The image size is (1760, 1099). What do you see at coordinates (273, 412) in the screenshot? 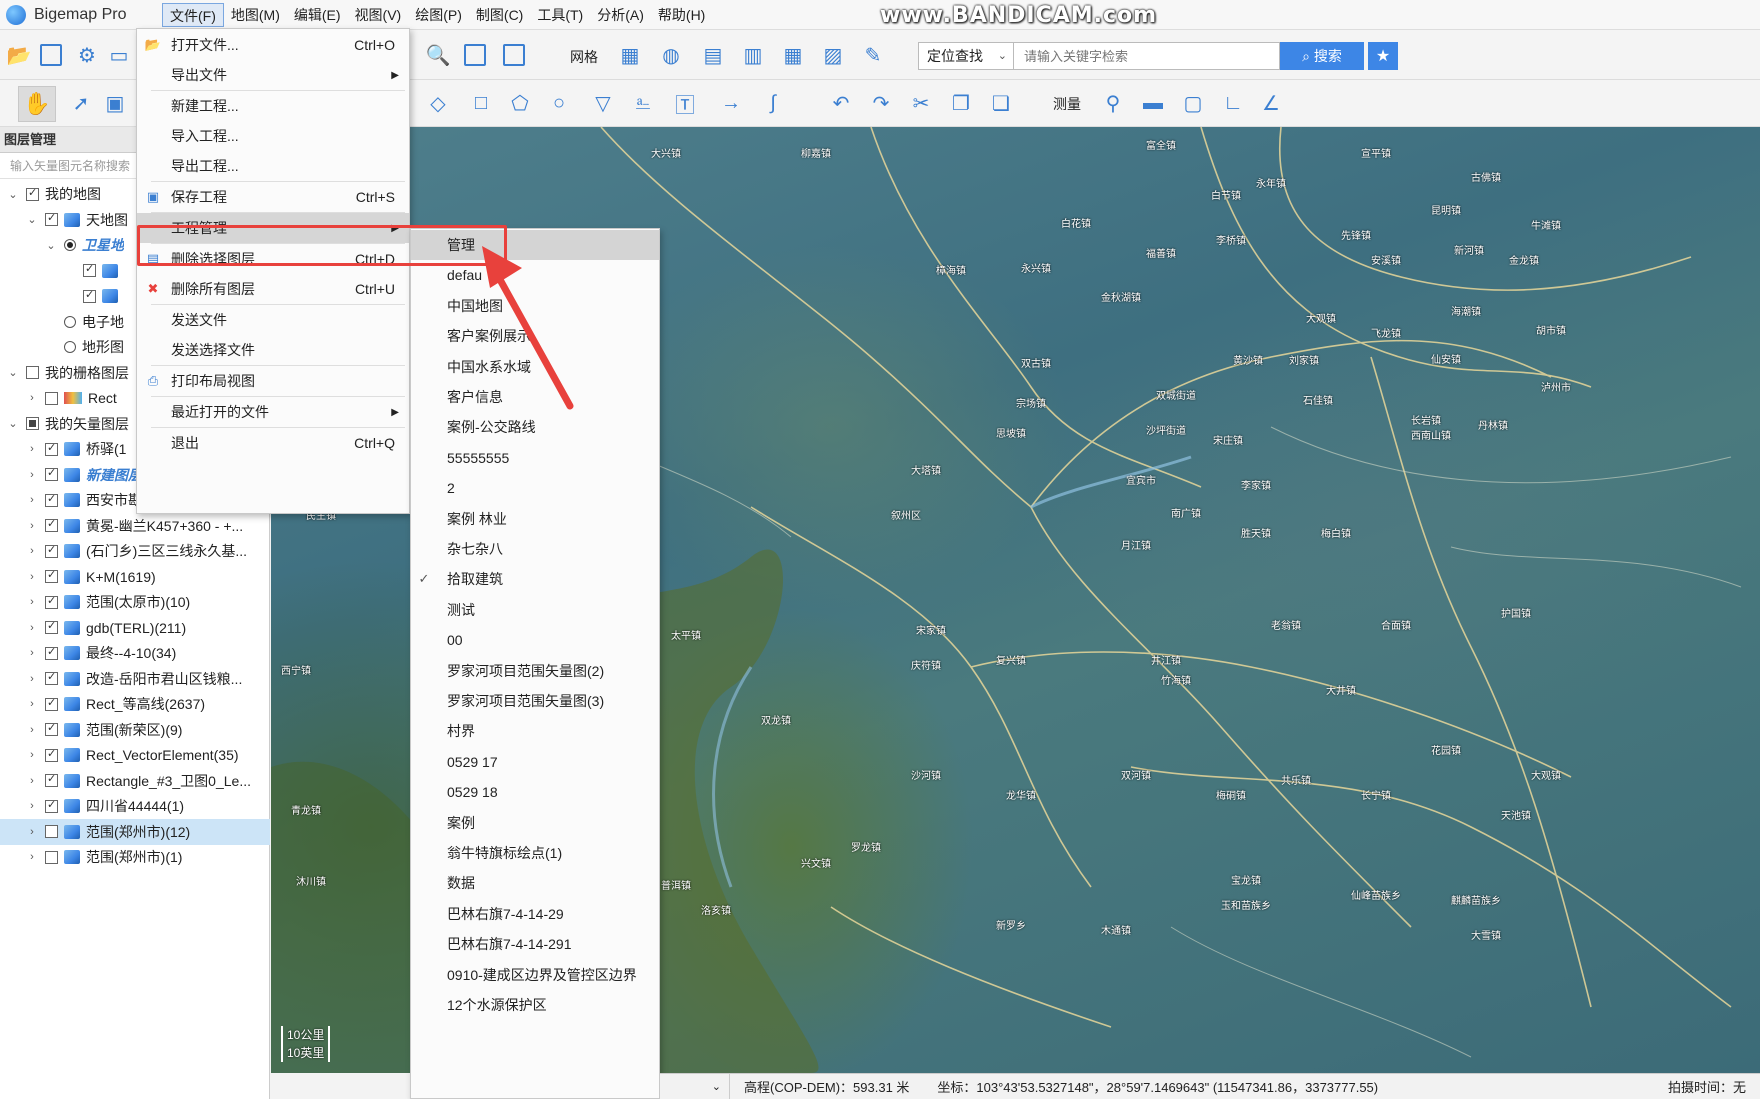
I see `file-menu-item: 最近打开的文件 ▶` at bounding box center [273, 412].